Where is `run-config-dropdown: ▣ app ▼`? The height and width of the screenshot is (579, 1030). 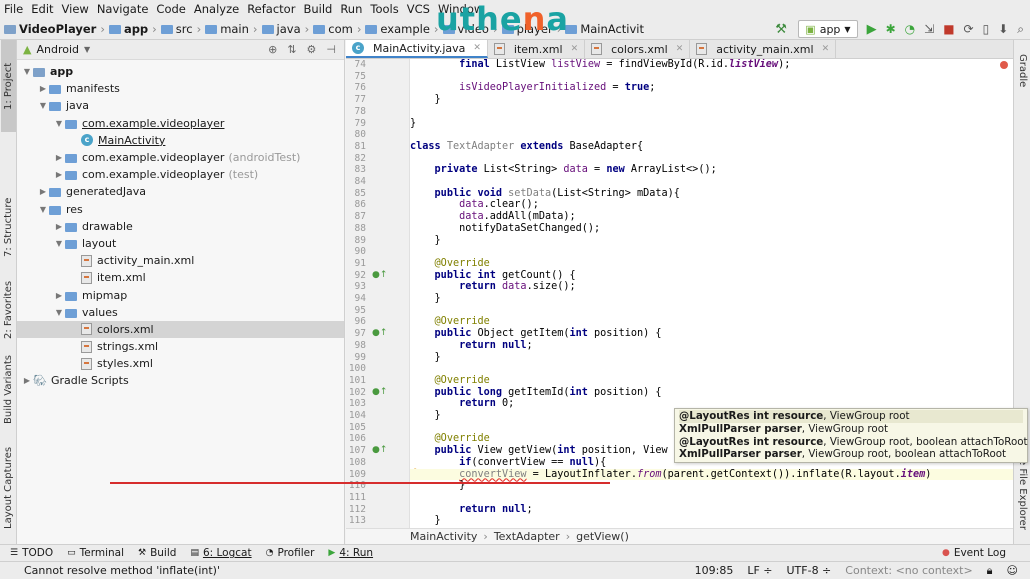 run-config-dropdown: ▣ app ▼ is located at coordinates (828, 29).